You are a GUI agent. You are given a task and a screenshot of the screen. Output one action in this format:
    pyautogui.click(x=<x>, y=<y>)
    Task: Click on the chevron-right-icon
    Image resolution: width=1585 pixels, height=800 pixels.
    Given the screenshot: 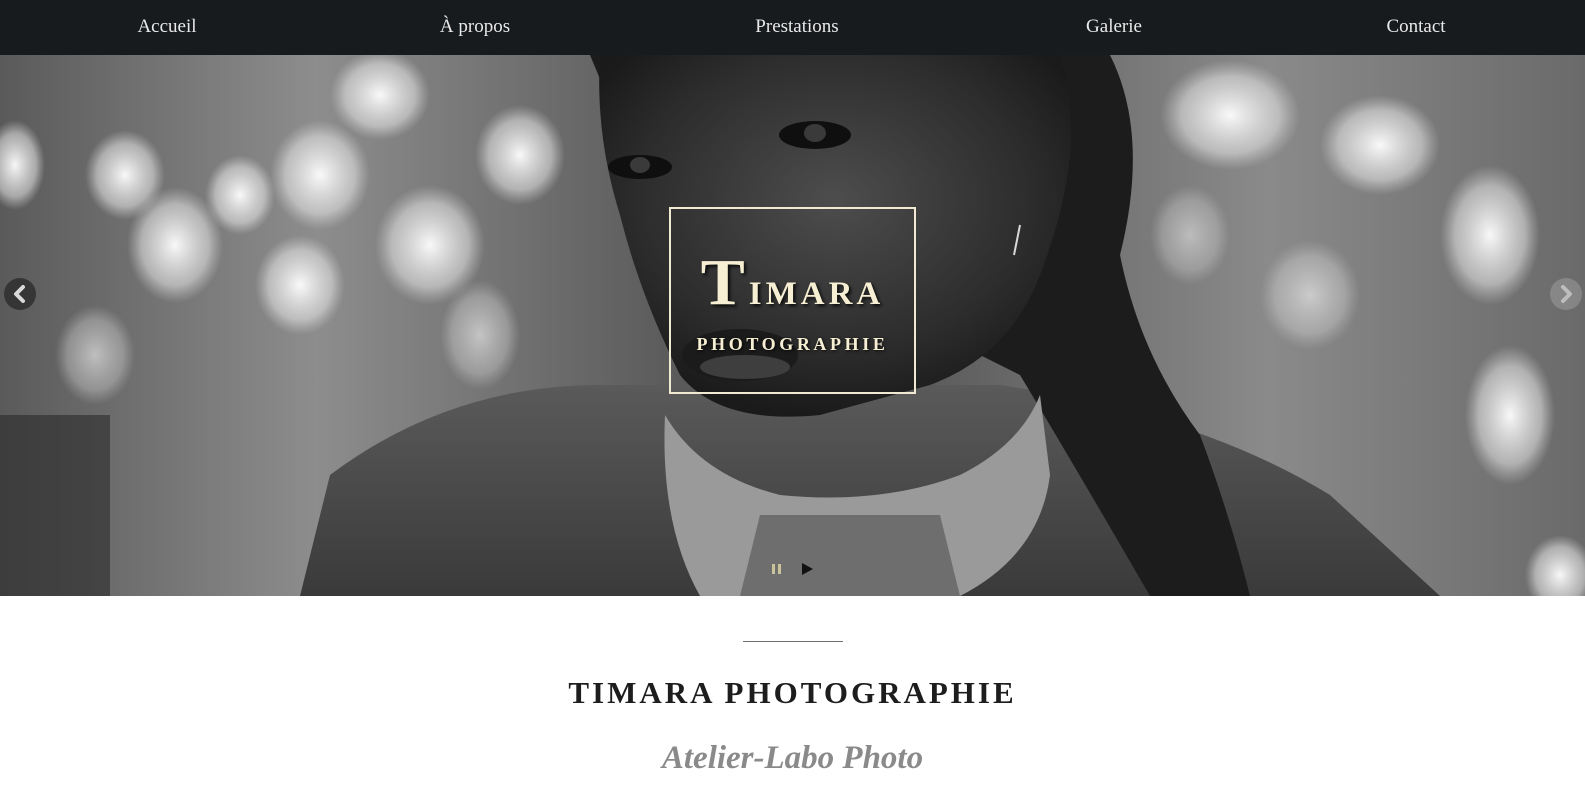 What is the action you would take?
    pyautogui.click(x=1566, y=294)
    